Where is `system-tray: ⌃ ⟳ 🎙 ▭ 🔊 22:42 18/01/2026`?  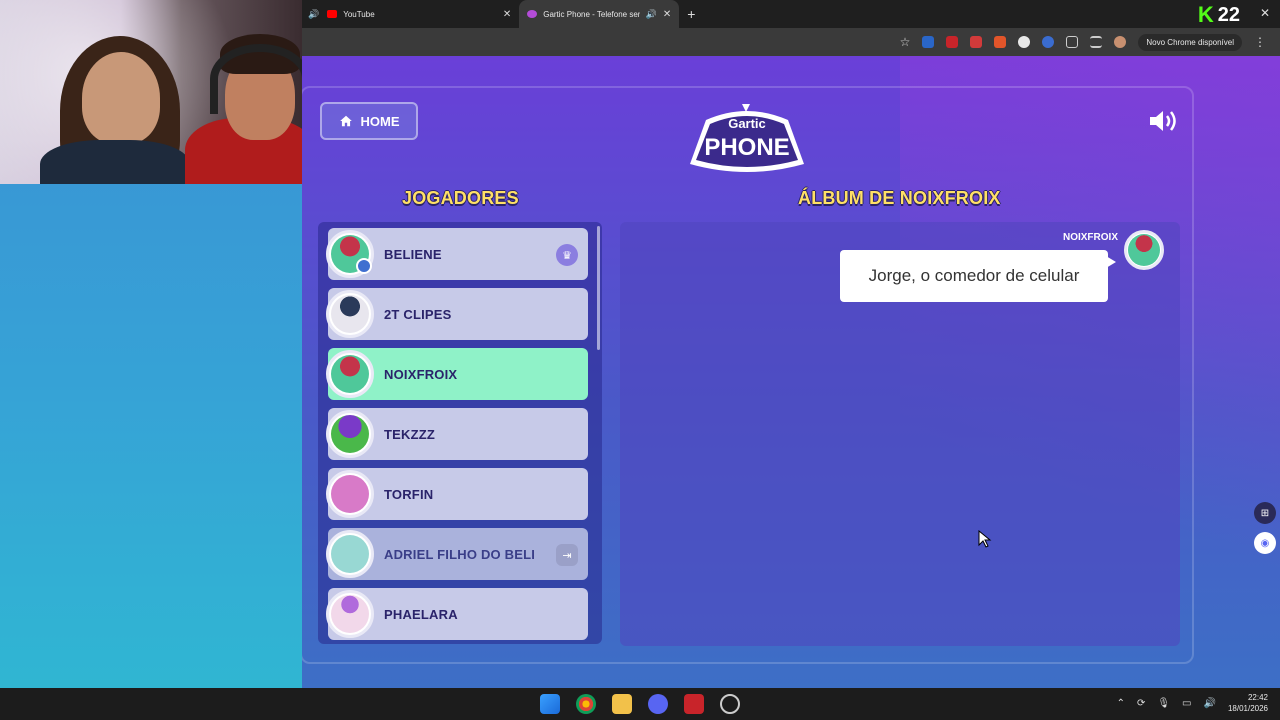
system-tray: ⌃ ⟳ 🎙 ▭ 🔊 22:42 18/01/2026 is located at coordinates (1192, 703).